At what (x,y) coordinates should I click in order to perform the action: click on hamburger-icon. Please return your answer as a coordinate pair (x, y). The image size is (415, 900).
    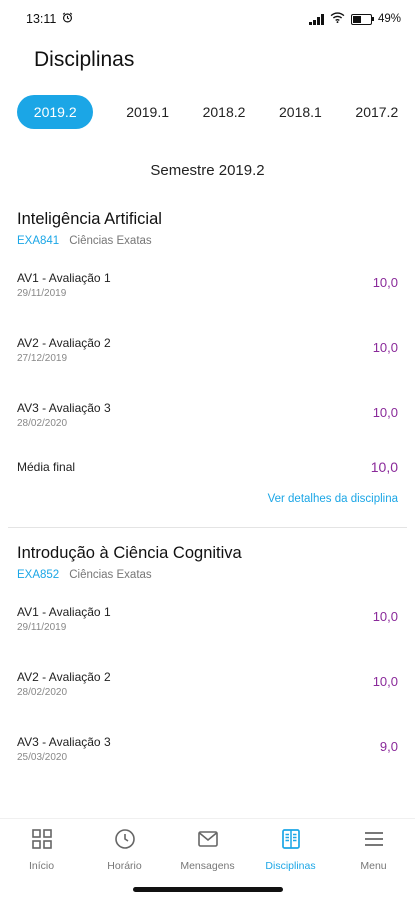
    Looking at the image, I should click on (374, 841).